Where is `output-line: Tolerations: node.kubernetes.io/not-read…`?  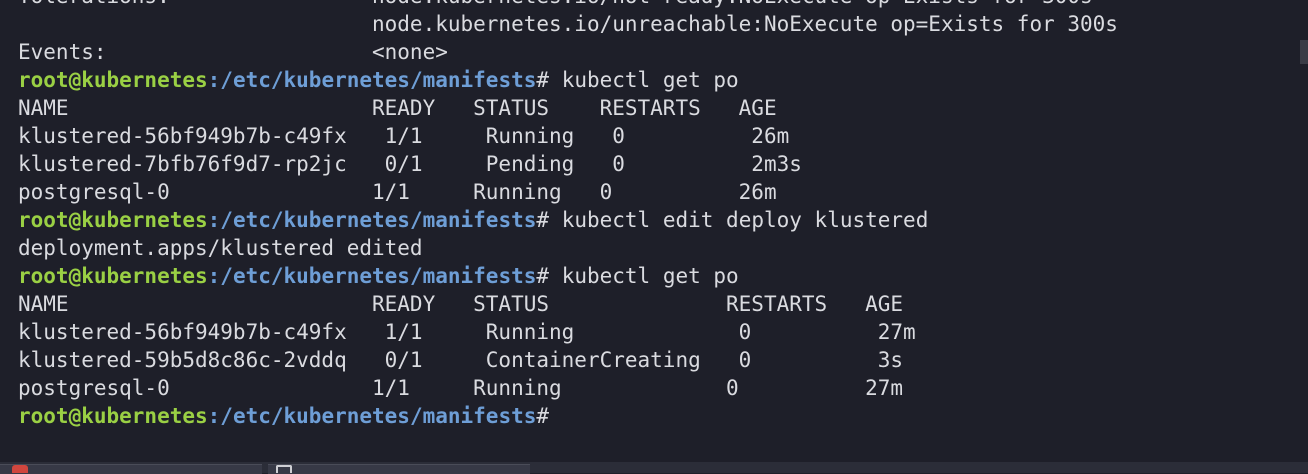 output-line: Tolerations: node.kubernetes.io/not-read… is located at coordinates (568, 5).